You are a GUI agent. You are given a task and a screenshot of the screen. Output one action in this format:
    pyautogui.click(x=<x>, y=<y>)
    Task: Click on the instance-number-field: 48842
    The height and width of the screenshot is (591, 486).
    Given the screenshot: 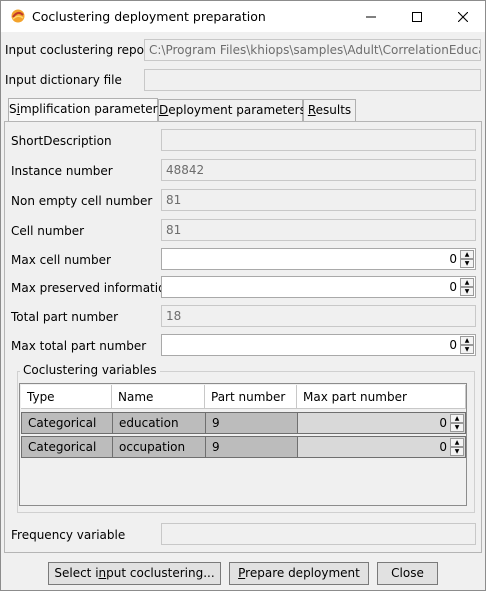 What is the action you would take?
    pyautogui.click(x=318, y=170)
    